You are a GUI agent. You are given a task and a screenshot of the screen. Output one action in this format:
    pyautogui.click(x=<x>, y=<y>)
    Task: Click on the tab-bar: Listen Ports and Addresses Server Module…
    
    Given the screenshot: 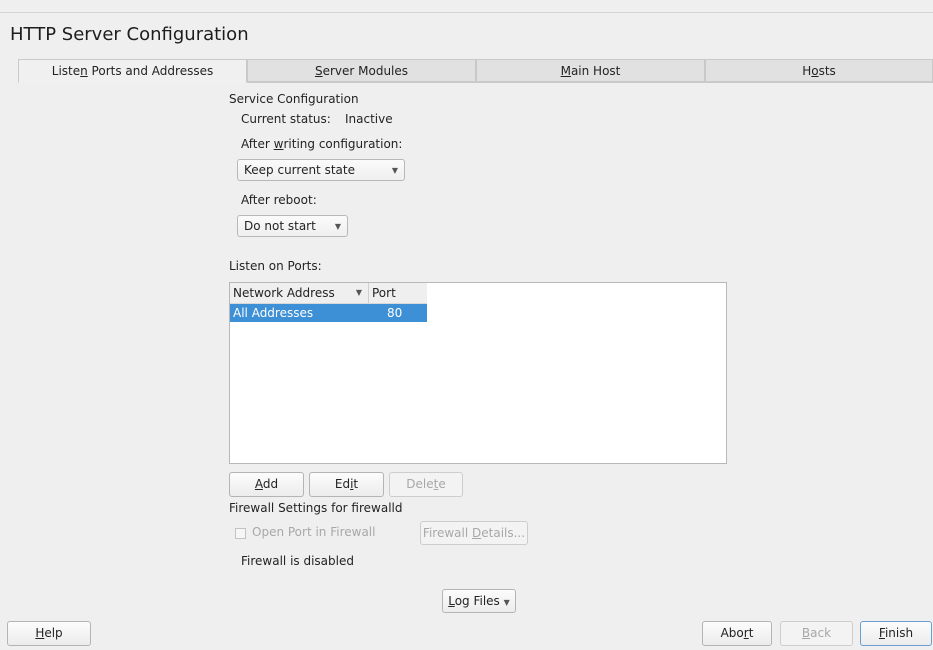 What is the action you would take?
    pyautogui.click(x=475, y=71)
    